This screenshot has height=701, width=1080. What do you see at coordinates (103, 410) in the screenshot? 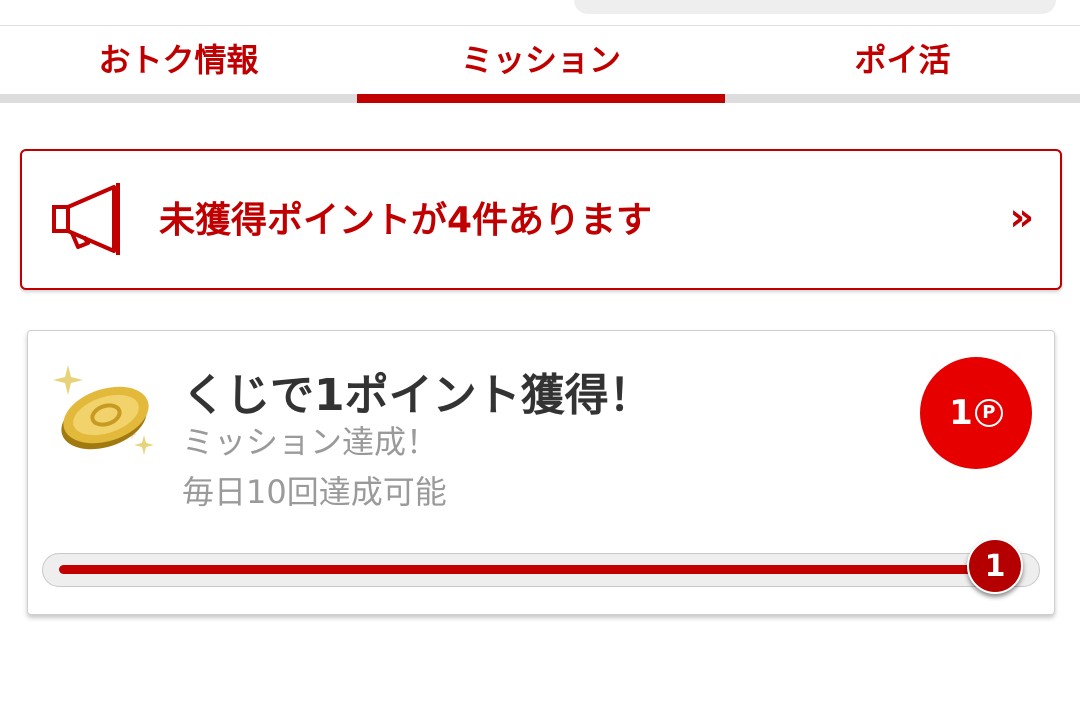
I see `gold-coin-icon` at bounding box center [103, 410].